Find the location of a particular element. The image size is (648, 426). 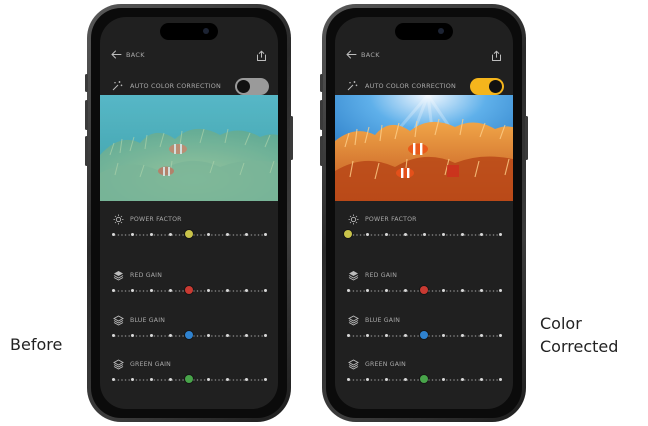

auto-color-correction-row: AUTO COLOR CORRECTION is located at coordinates (425, 87).